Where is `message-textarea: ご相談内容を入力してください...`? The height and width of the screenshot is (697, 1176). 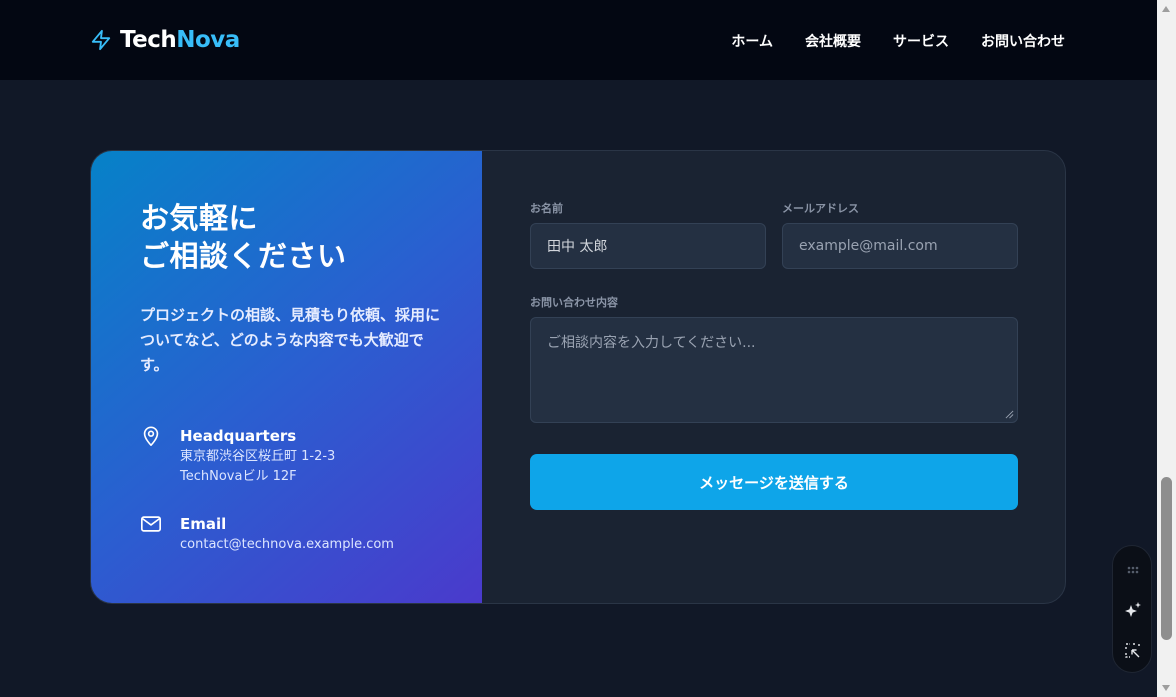 message-textarea: ご相談内容を入力してください... is located at coordinates (774, 370).